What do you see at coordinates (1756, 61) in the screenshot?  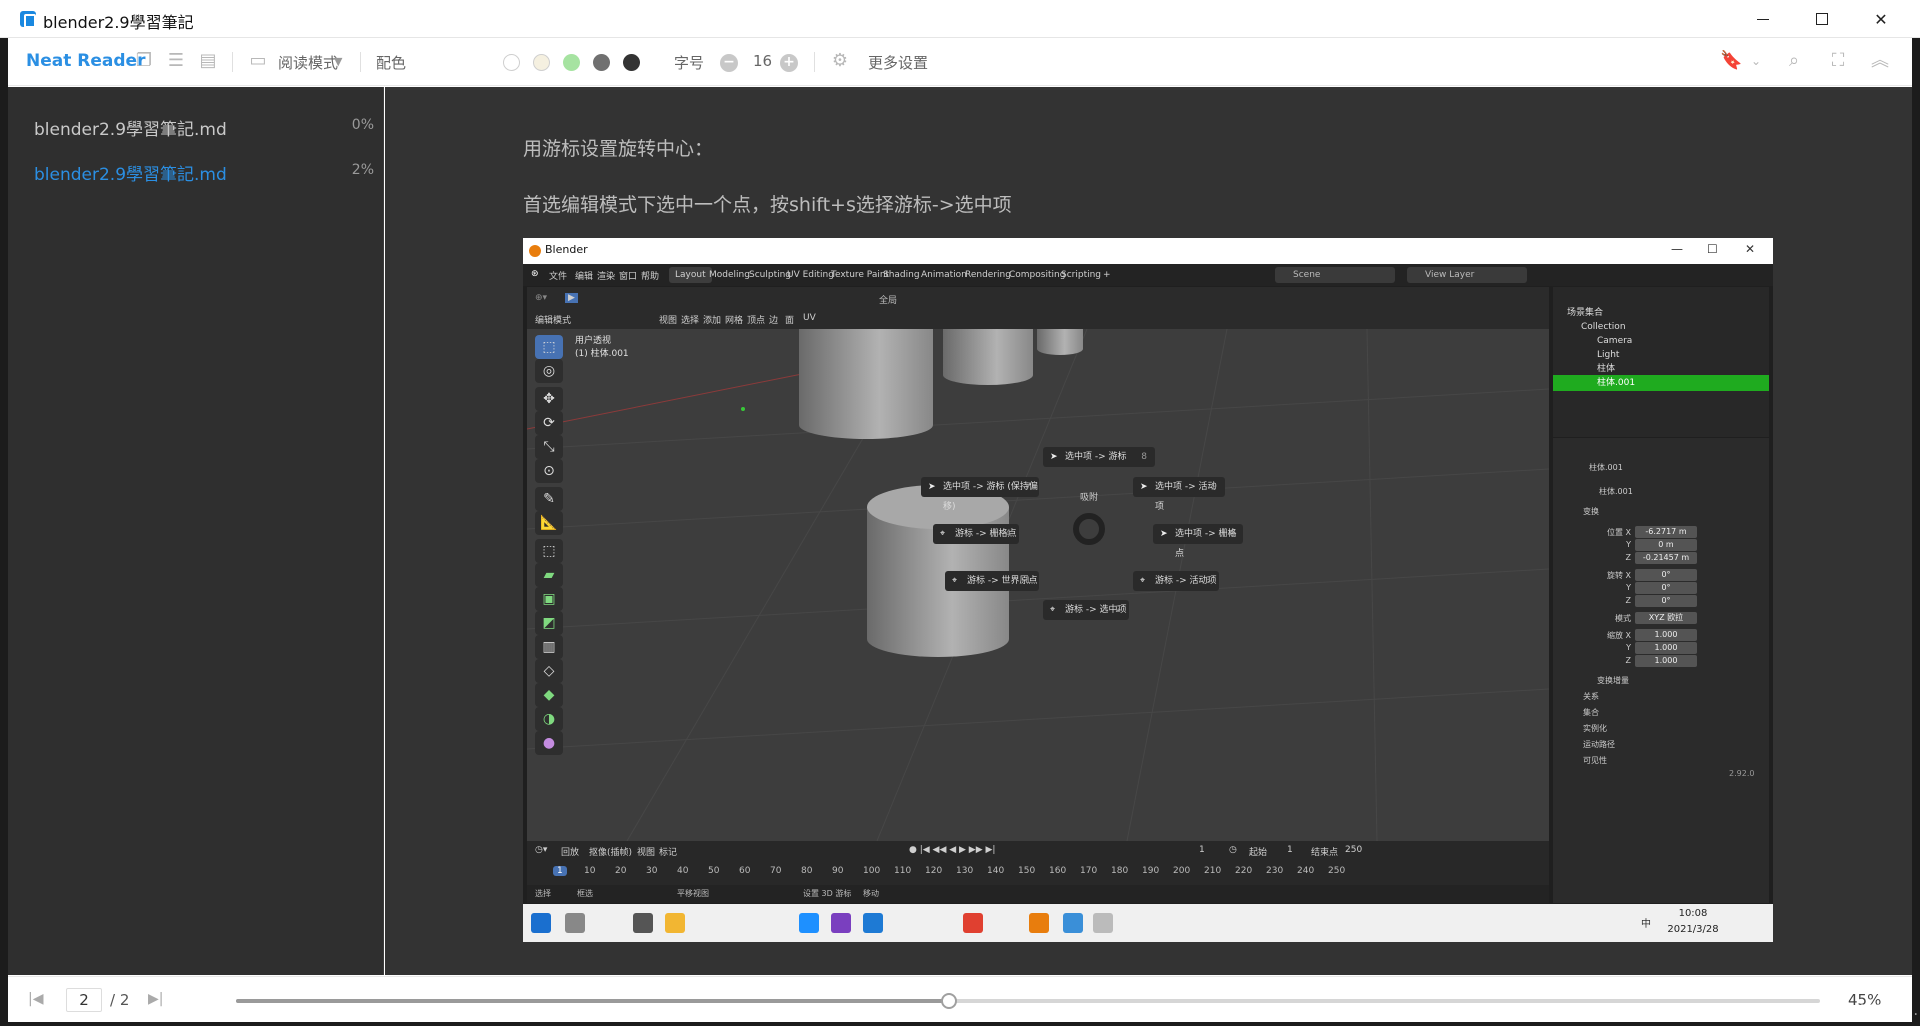 I see `bookmark-chevron-icon: ⌄` at bounding box center [1756, 61].